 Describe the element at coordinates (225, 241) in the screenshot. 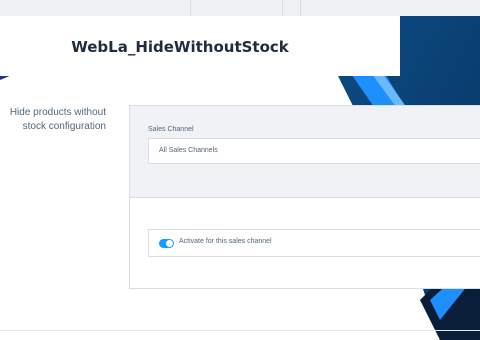

I see `activate-label: Activate for this sales channel` at that location.